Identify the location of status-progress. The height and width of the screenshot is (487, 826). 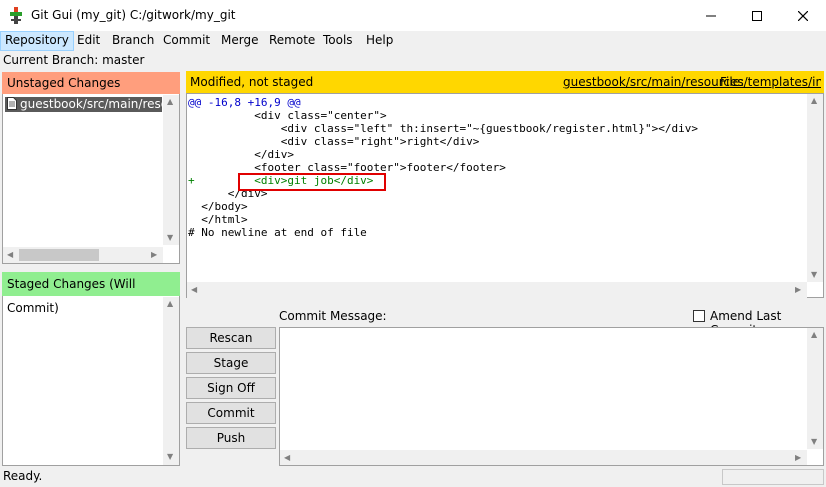
(773, 477).